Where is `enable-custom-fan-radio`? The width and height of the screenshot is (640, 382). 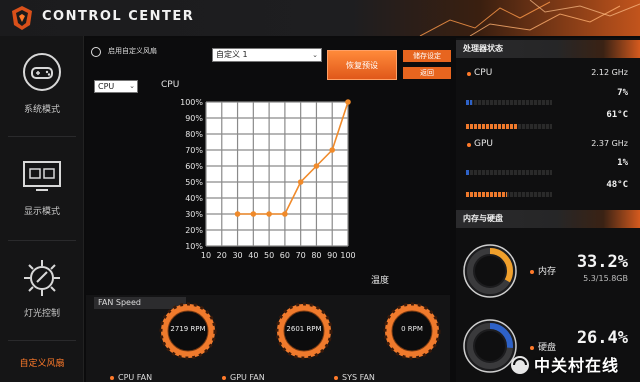 enable-custom-fan-radio is located at coordinates (96, 52).